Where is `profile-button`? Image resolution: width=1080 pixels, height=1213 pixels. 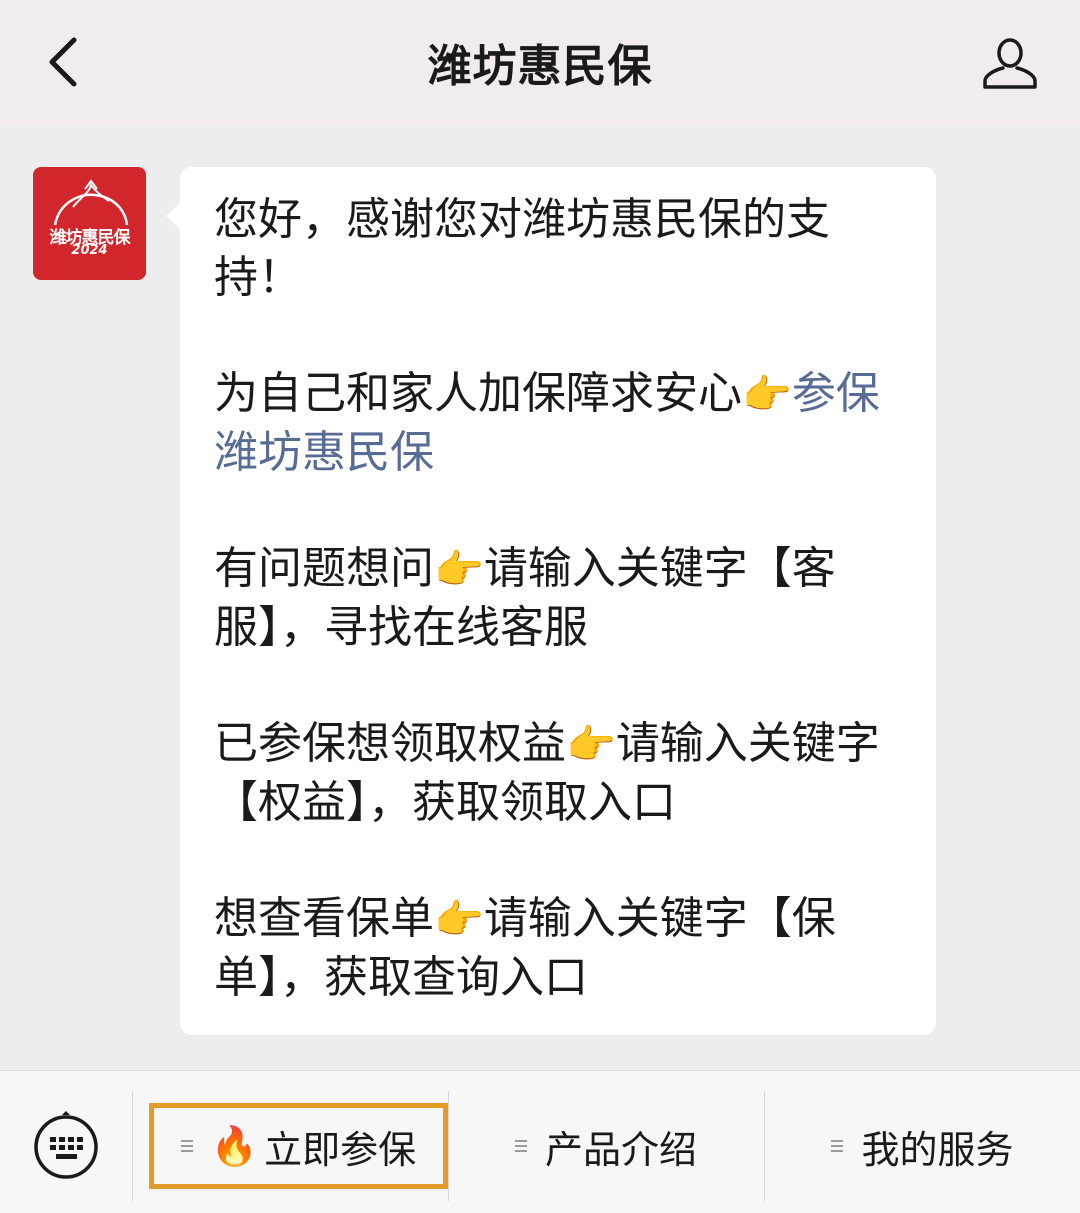 profile-button is located at coordinates (1010, 64).